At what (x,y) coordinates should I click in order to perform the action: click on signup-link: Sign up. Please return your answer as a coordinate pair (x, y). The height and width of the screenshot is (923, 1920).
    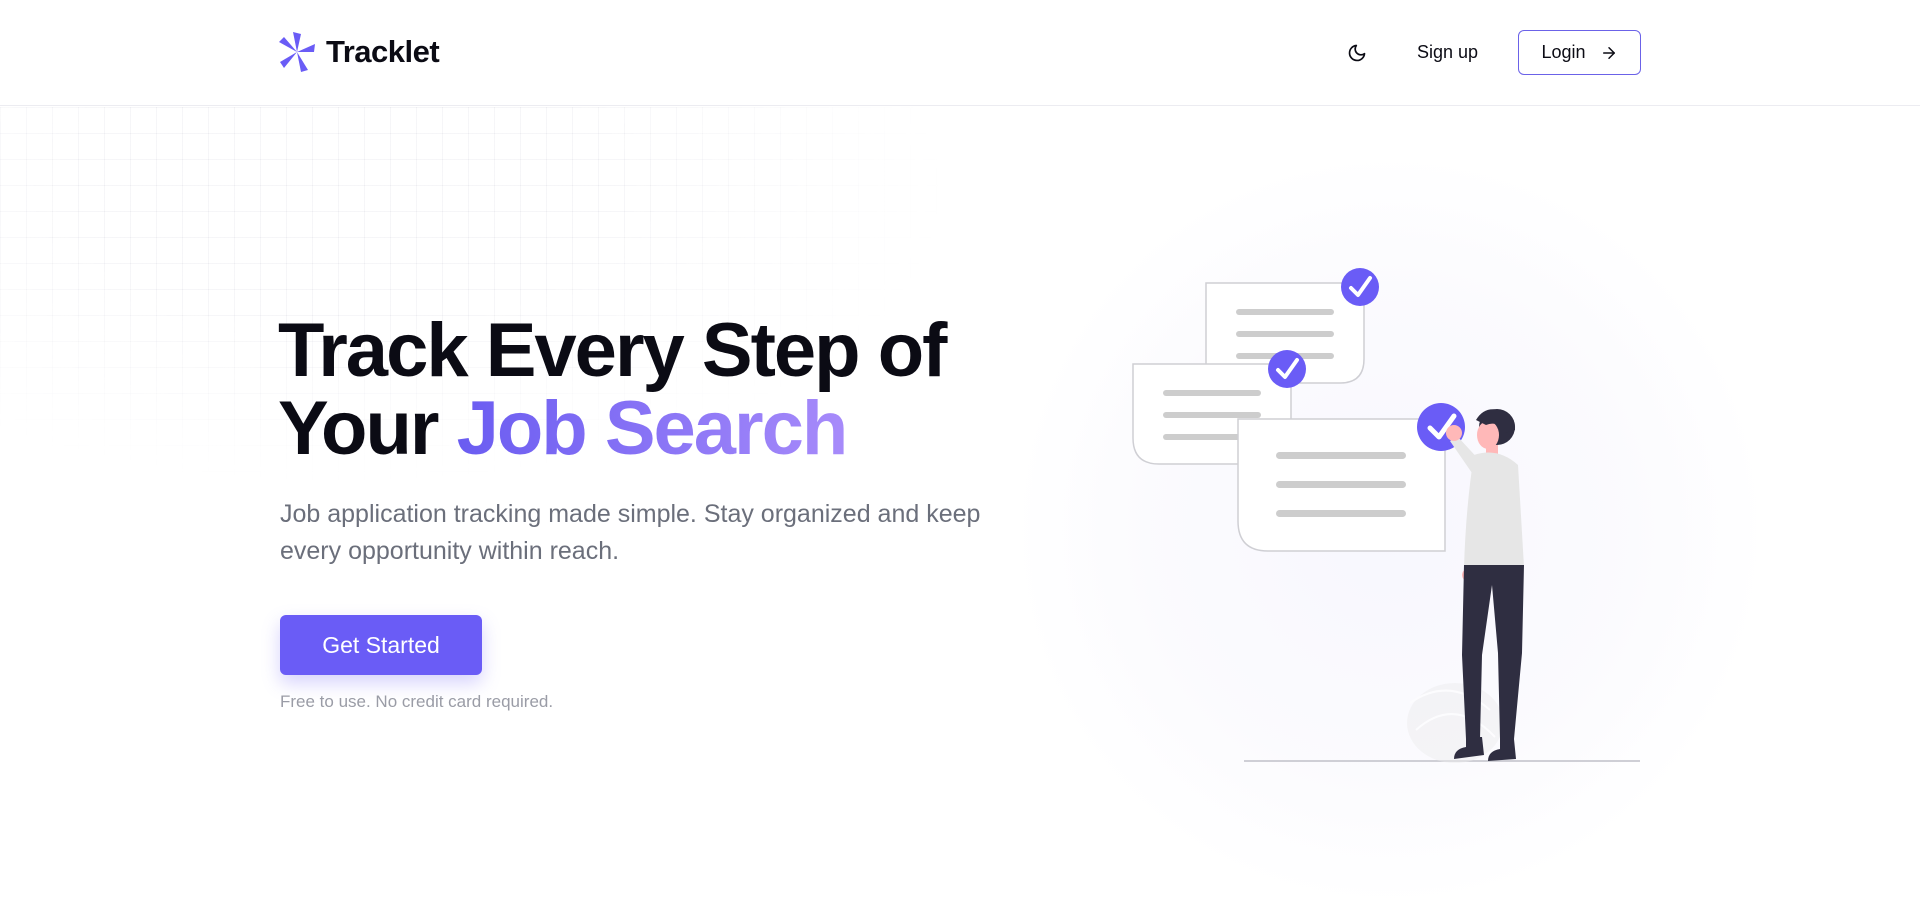
    Looking at the image, I should click on (1447, 52).